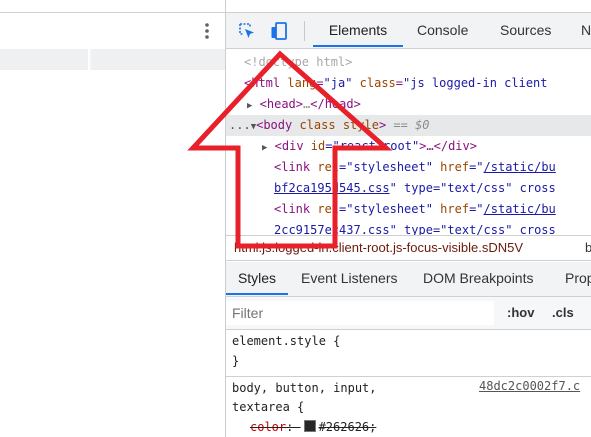 This screenshot has width=591, height=437. Describe the element at coordinates (451, 167) in the screenshot. I see `link1-href-attr: href` at that location.